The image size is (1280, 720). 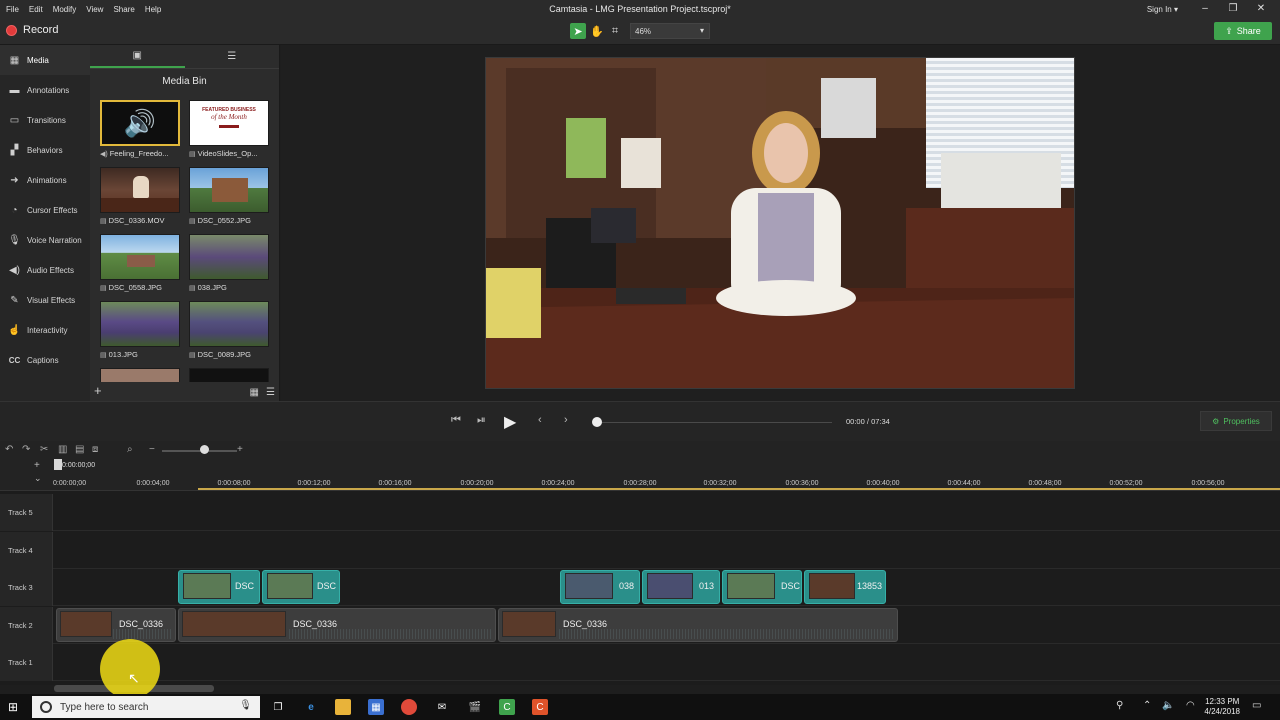 I want to click on sidebar-item-audio-effects: ◀) Audio Effects, so click(x=45, y=270).